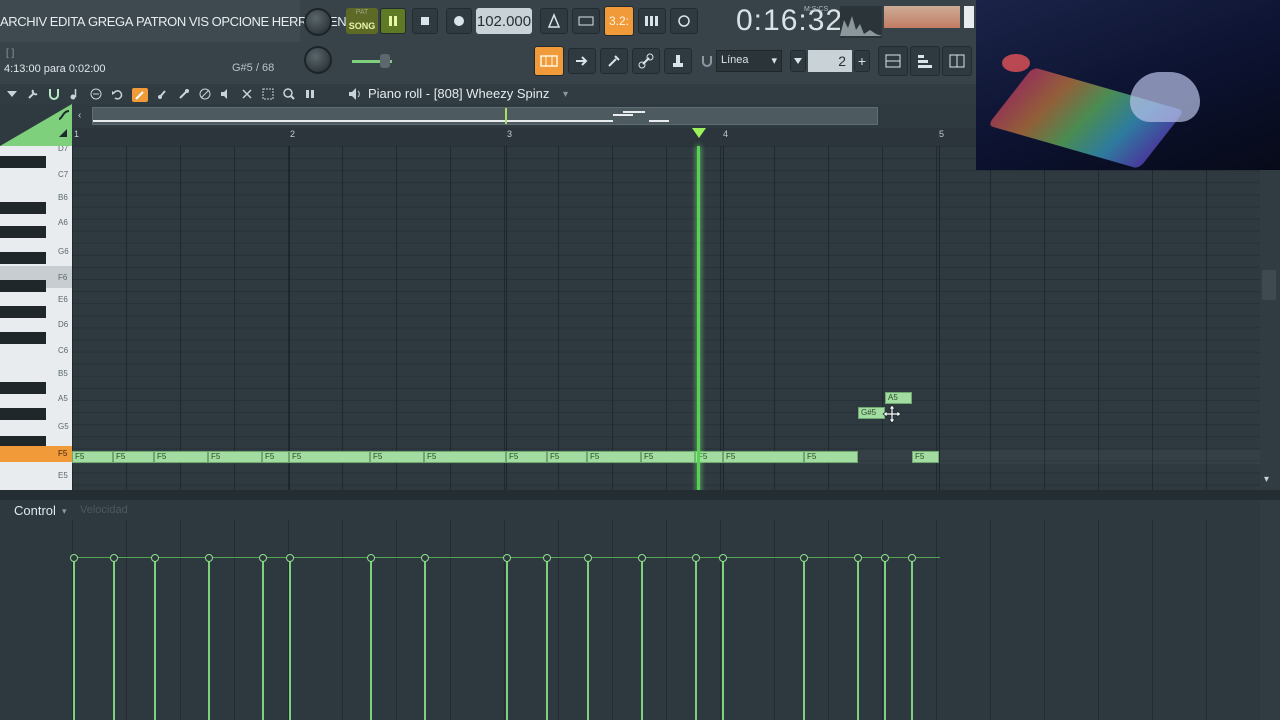  What do you see at coordinates (75, 94) in the screenshot?
I see `note-icon` at bounding box center [75, 94].